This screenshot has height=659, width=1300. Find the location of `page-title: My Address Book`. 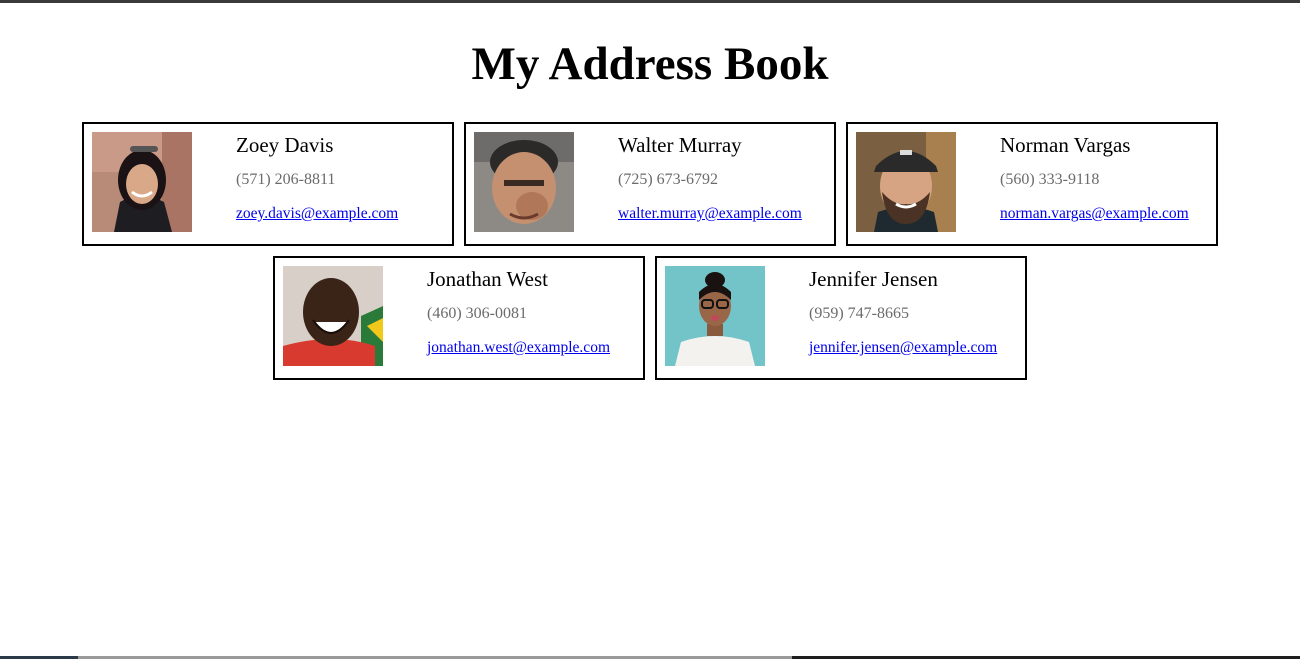

page-title: My Address Book is located at coordinates (650, 64).